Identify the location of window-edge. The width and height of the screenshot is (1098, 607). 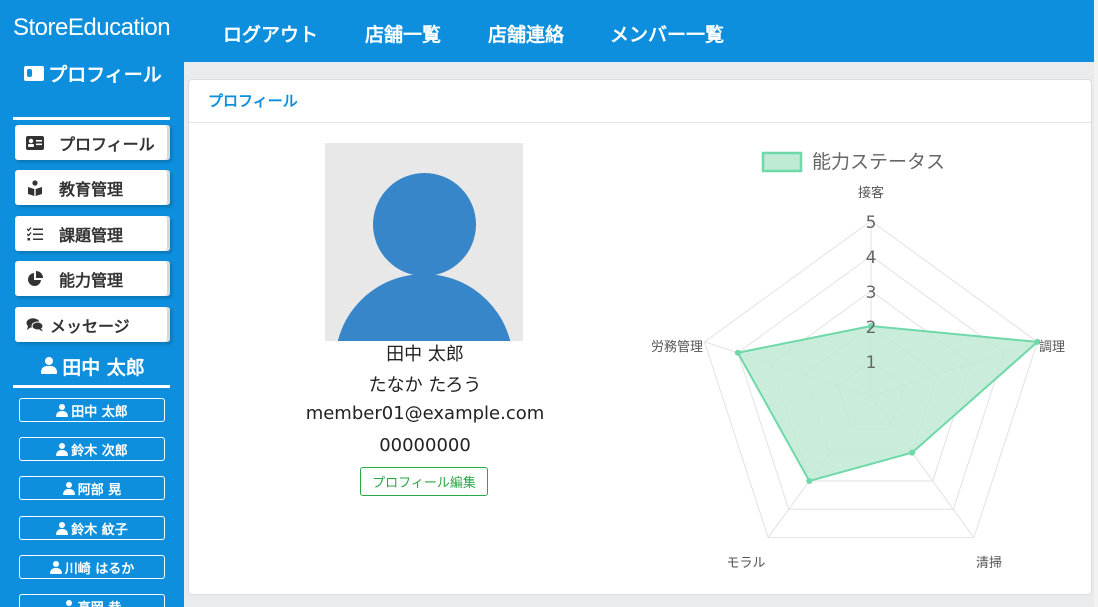
(1096, 303).